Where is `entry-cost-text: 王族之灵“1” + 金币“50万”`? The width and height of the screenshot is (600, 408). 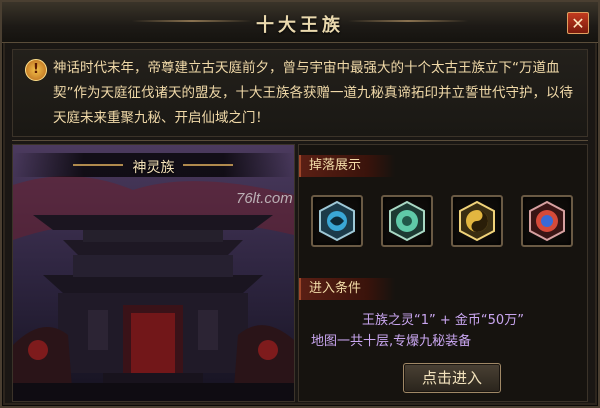
entry-cost-text: 王族之灵“1” + 金币“50万” is located at coordinates (443, 320).